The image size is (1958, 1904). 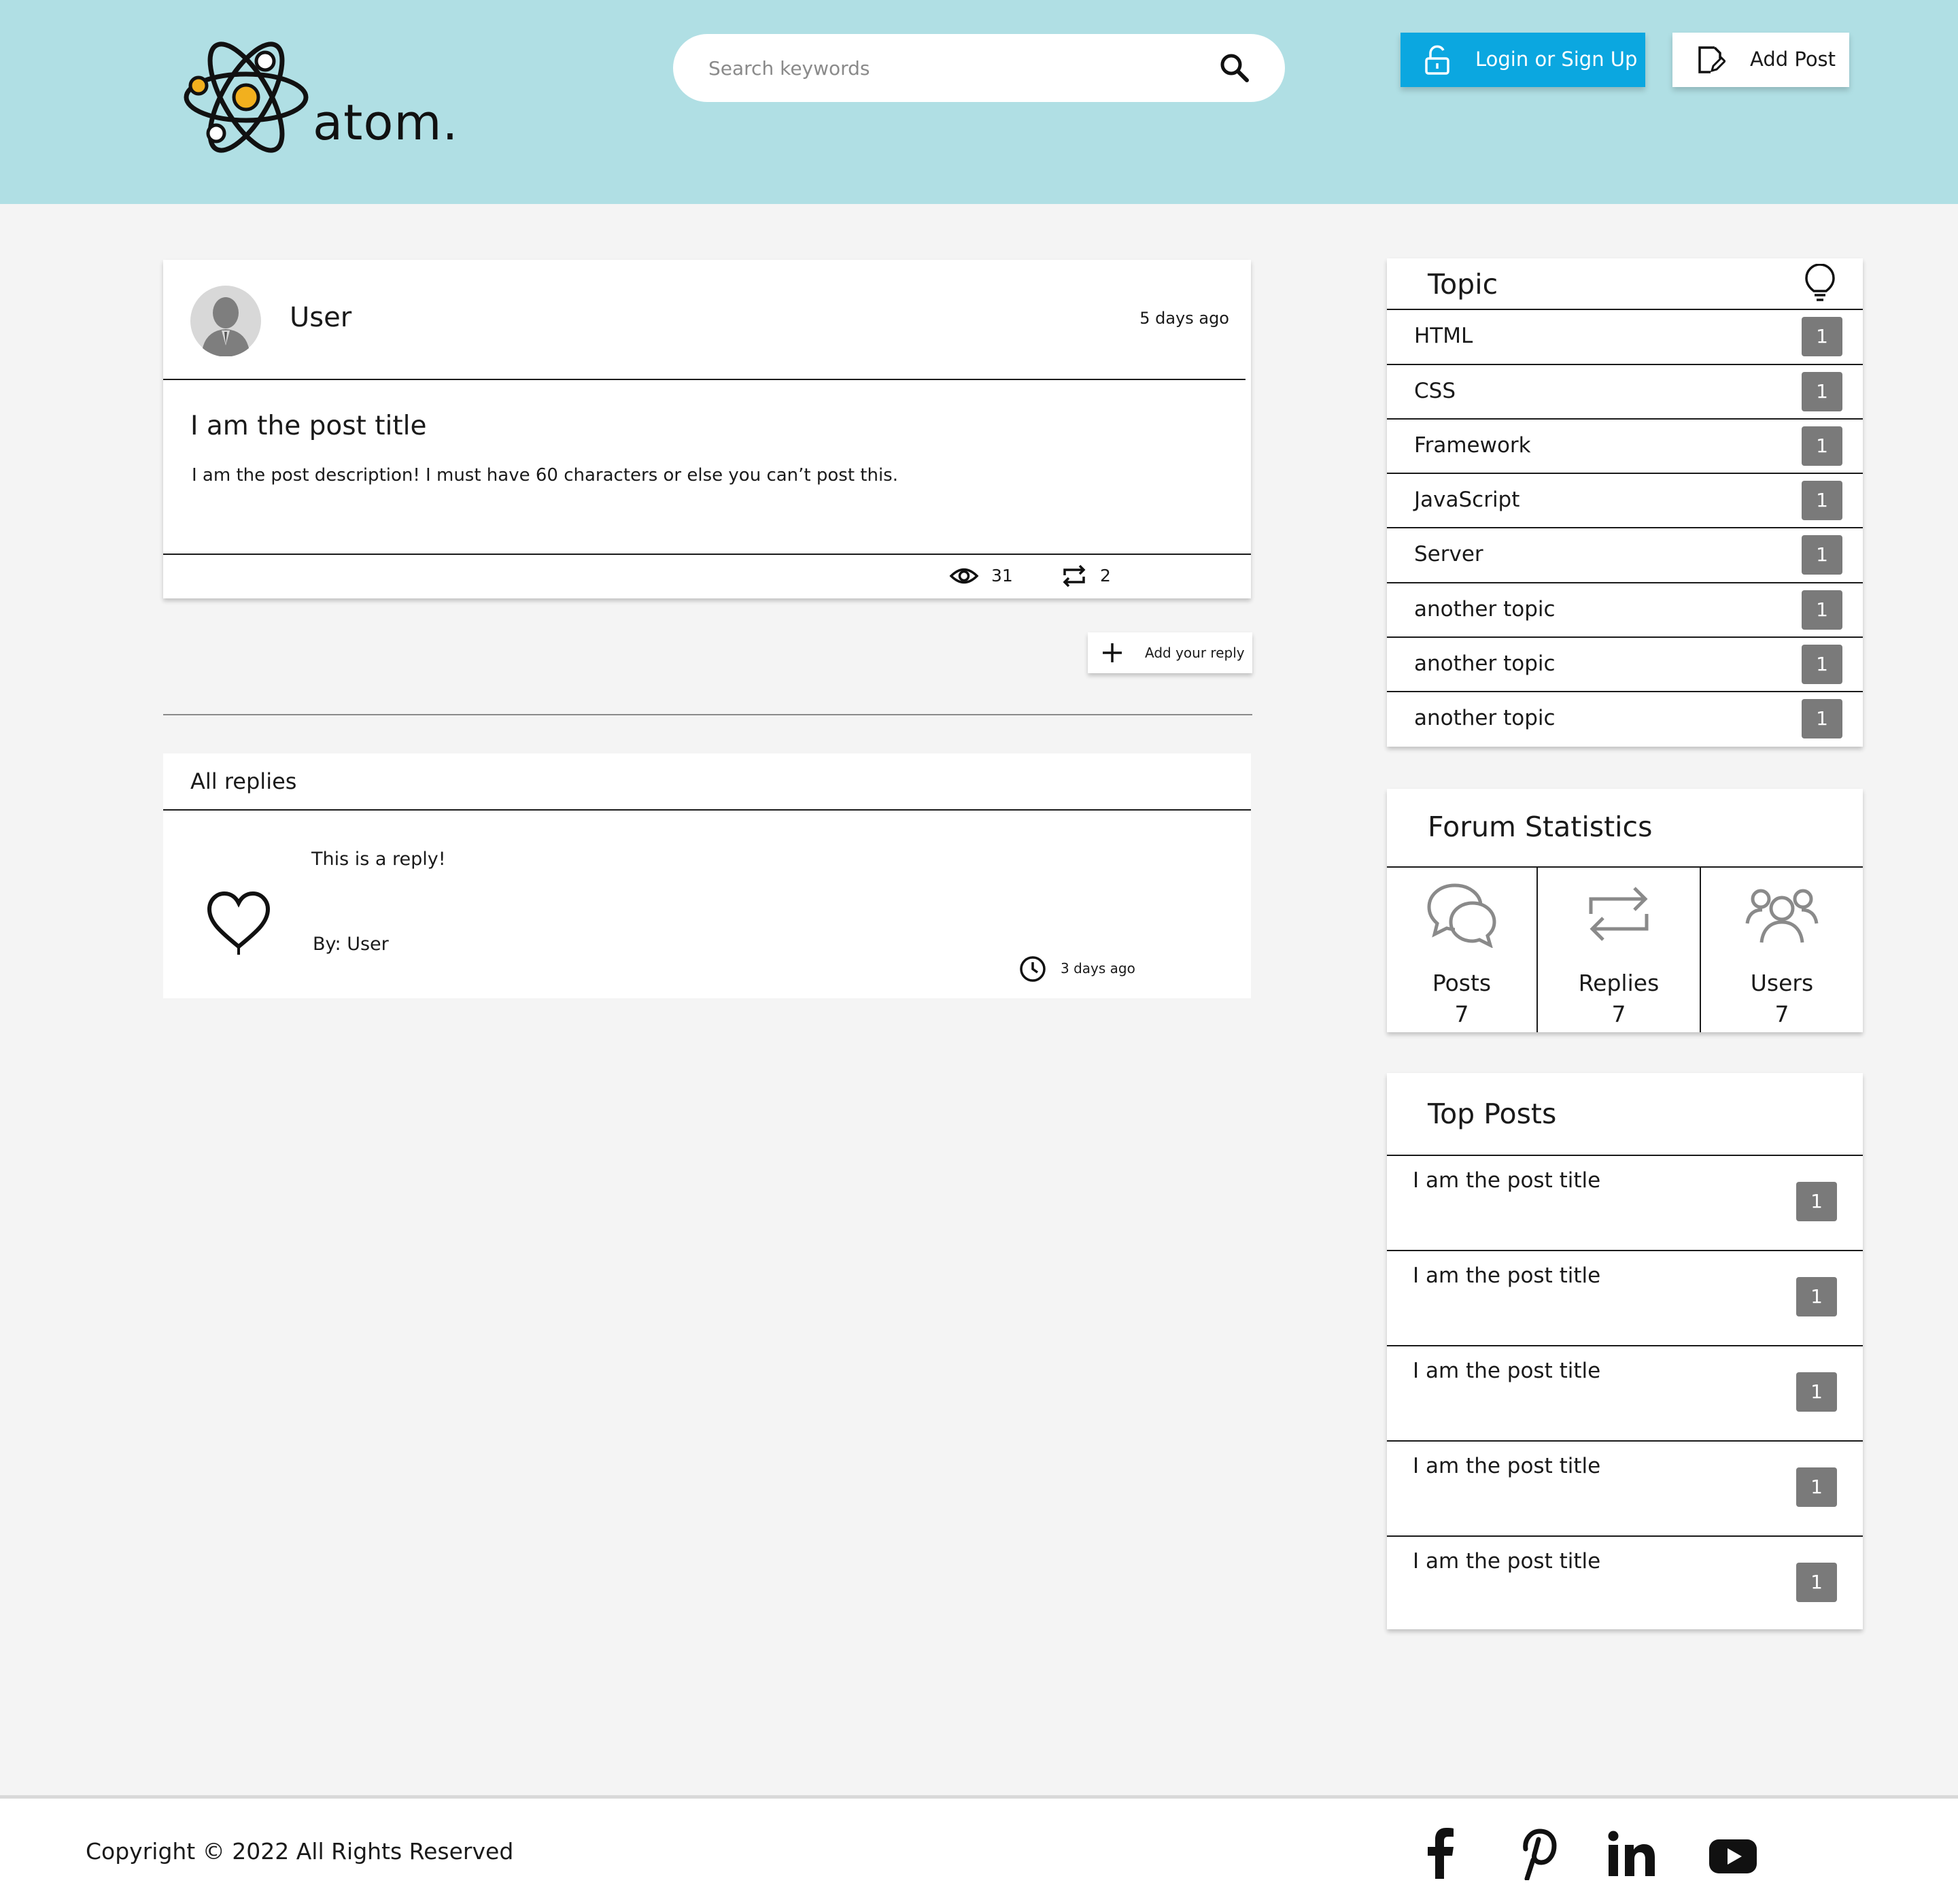 I want to click on view-count: 31, so click(x=1002, y=576).